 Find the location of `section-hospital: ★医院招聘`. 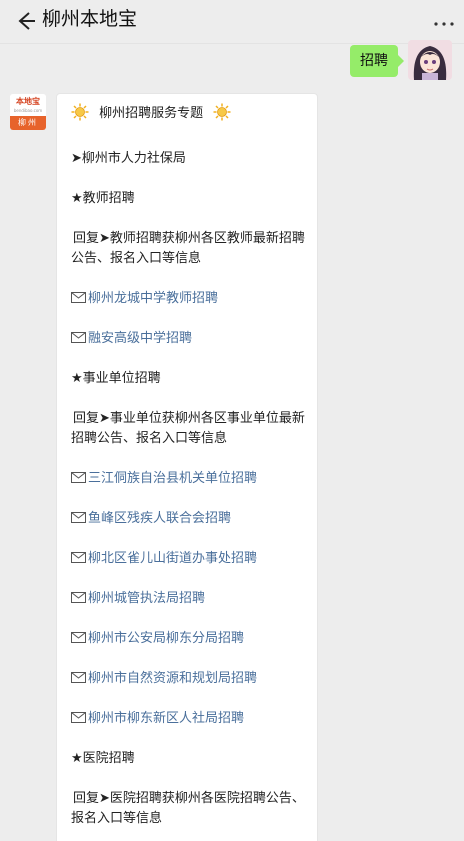

section-hospital: ★医院招聘 is located at coordinates (191, 759).